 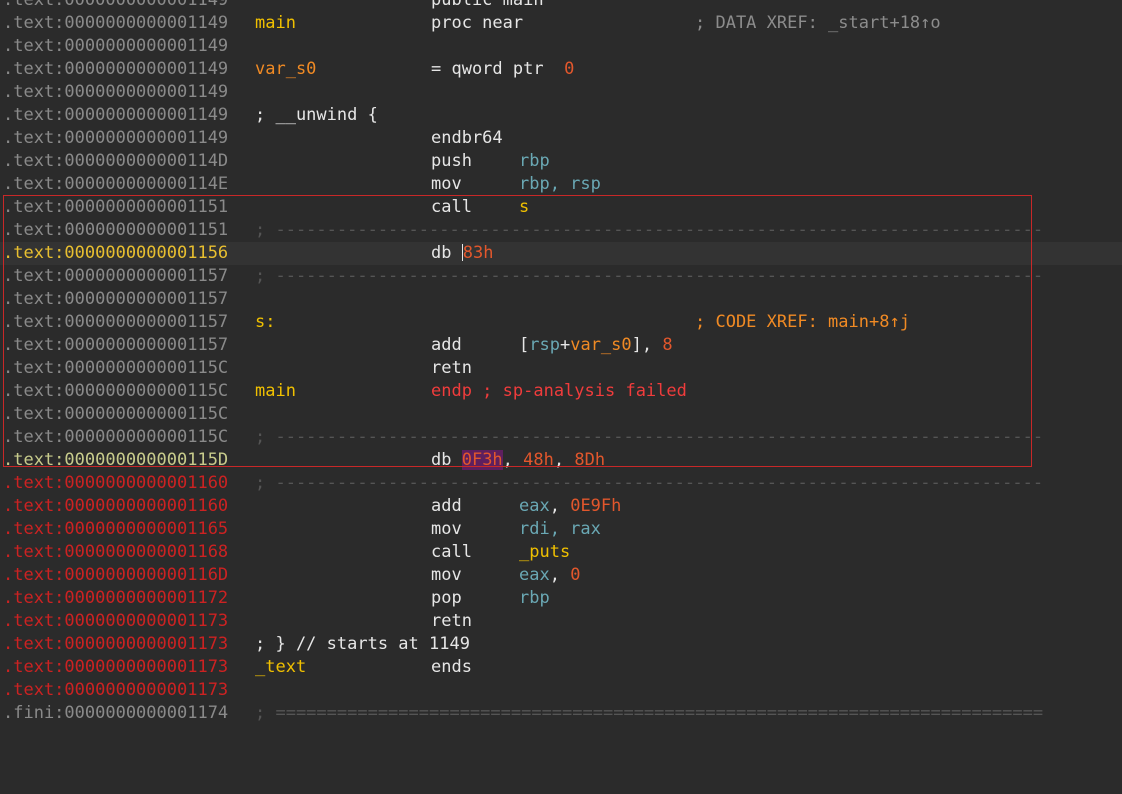 I want to click on operand: [rsp+var_s0], 8, so click(x=596, y=345).